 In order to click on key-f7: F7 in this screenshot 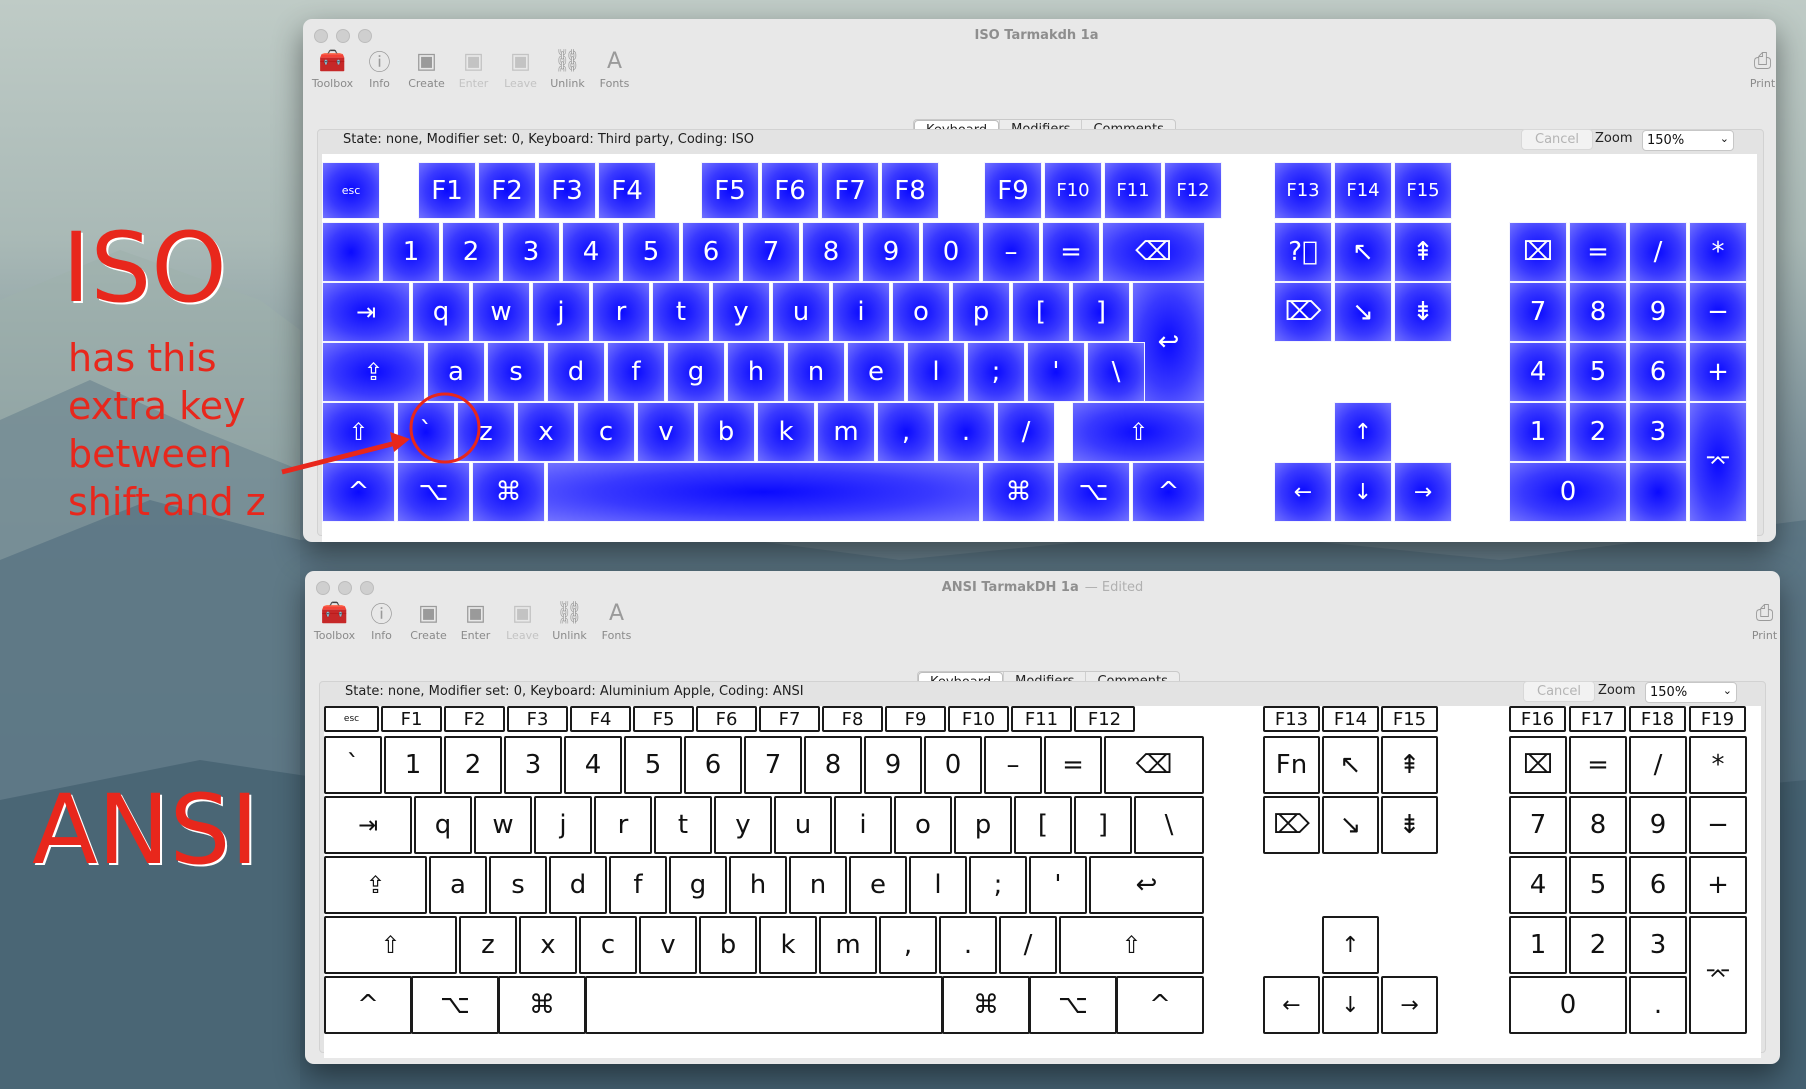, I will do `click(789, 719)`.